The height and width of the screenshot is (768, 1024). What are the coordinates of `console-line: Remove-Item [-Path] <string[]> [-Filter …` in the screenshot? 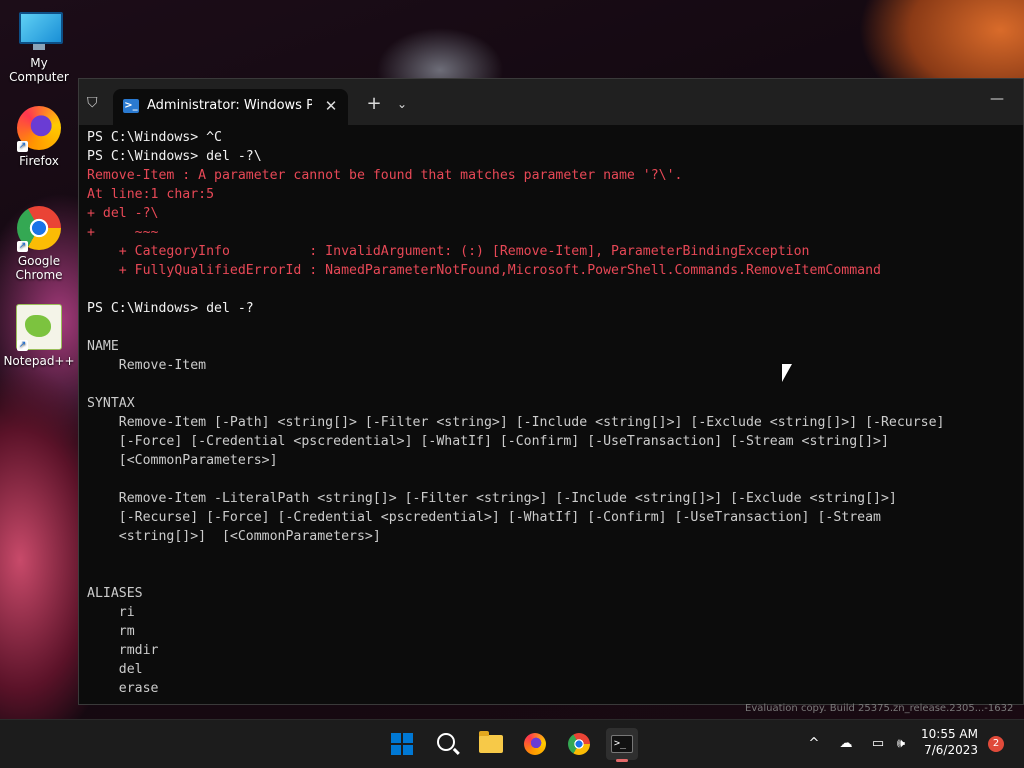 It's located at (516, 422).